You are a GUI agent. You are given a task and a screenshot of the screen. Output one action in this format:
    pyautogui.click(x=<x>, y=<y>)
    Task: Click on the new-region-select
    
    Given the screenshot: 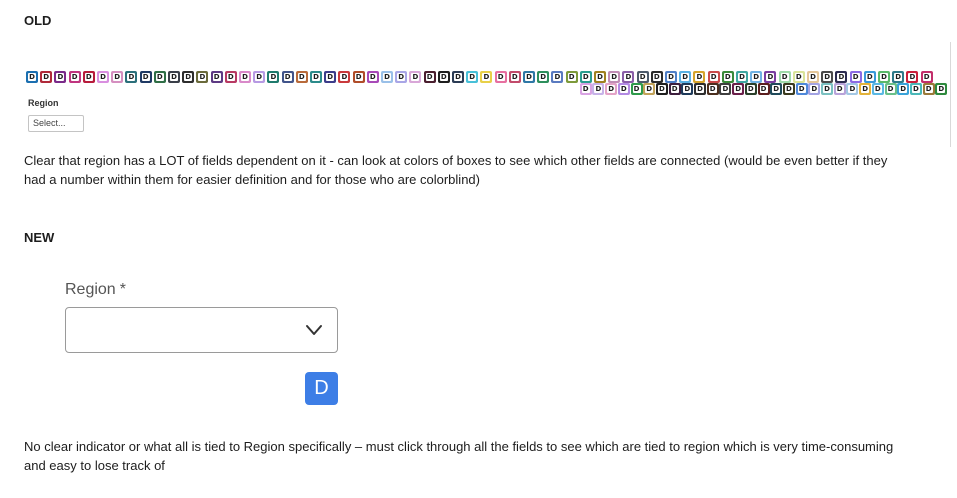 What is the action you would take?
    pyautogui.click(x=201, y=330)
    